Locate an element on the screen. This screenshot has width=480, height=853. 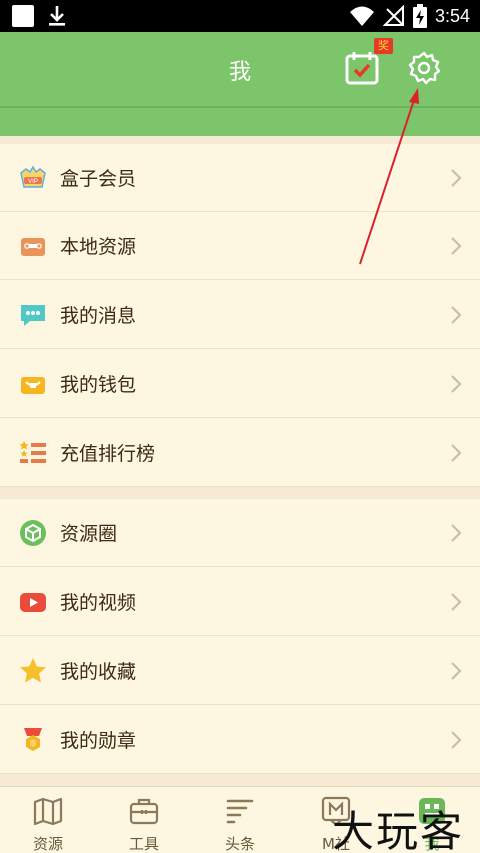
medal-icon is located at coordinates (33, 739).